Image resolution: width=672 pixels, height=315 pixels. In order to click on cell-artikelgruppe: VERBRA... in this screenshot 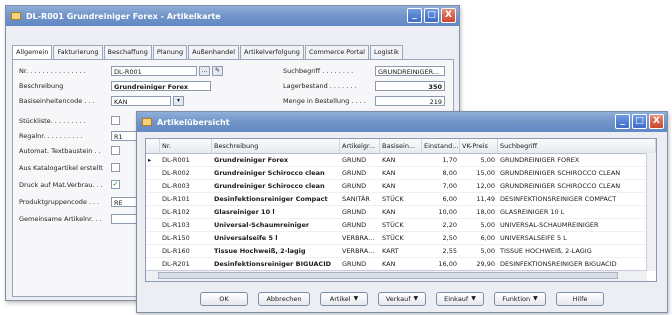, I will do `click(360, 251)`.